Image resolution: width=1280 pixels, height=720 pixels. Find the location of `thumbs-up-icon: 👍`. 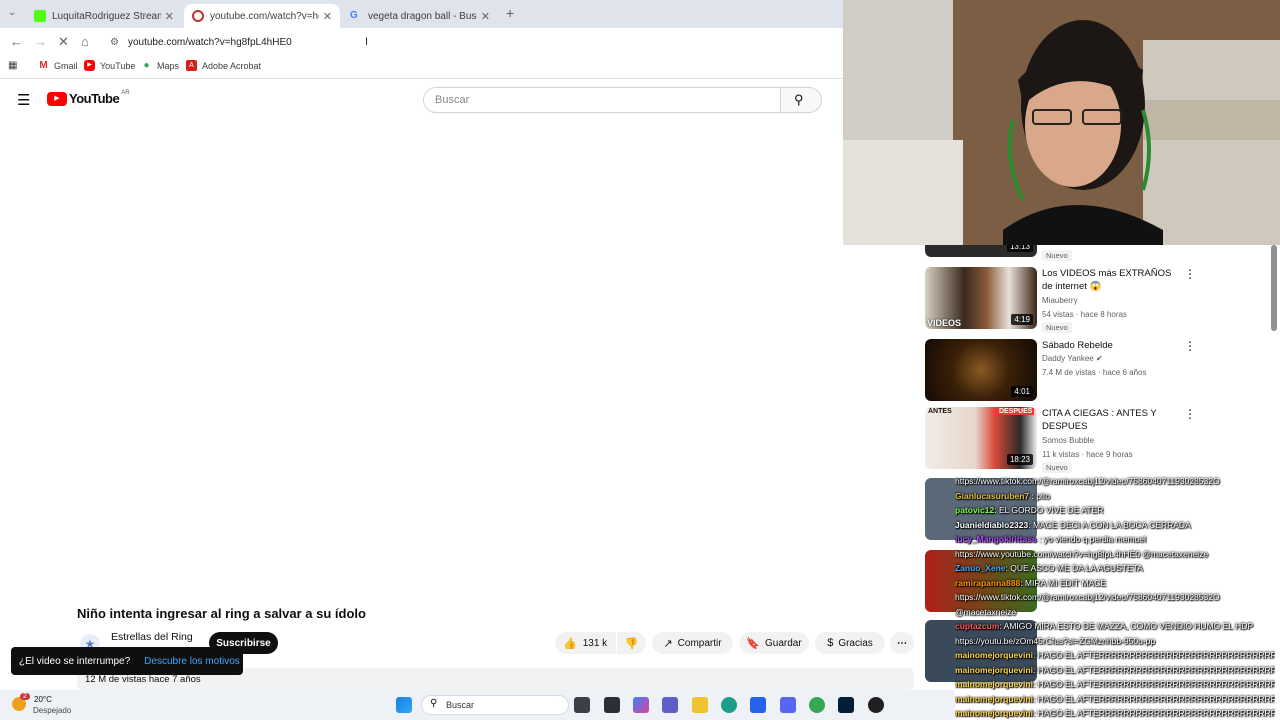

thumbs-up-icon: 👍 is located at coordinates (570, 643).